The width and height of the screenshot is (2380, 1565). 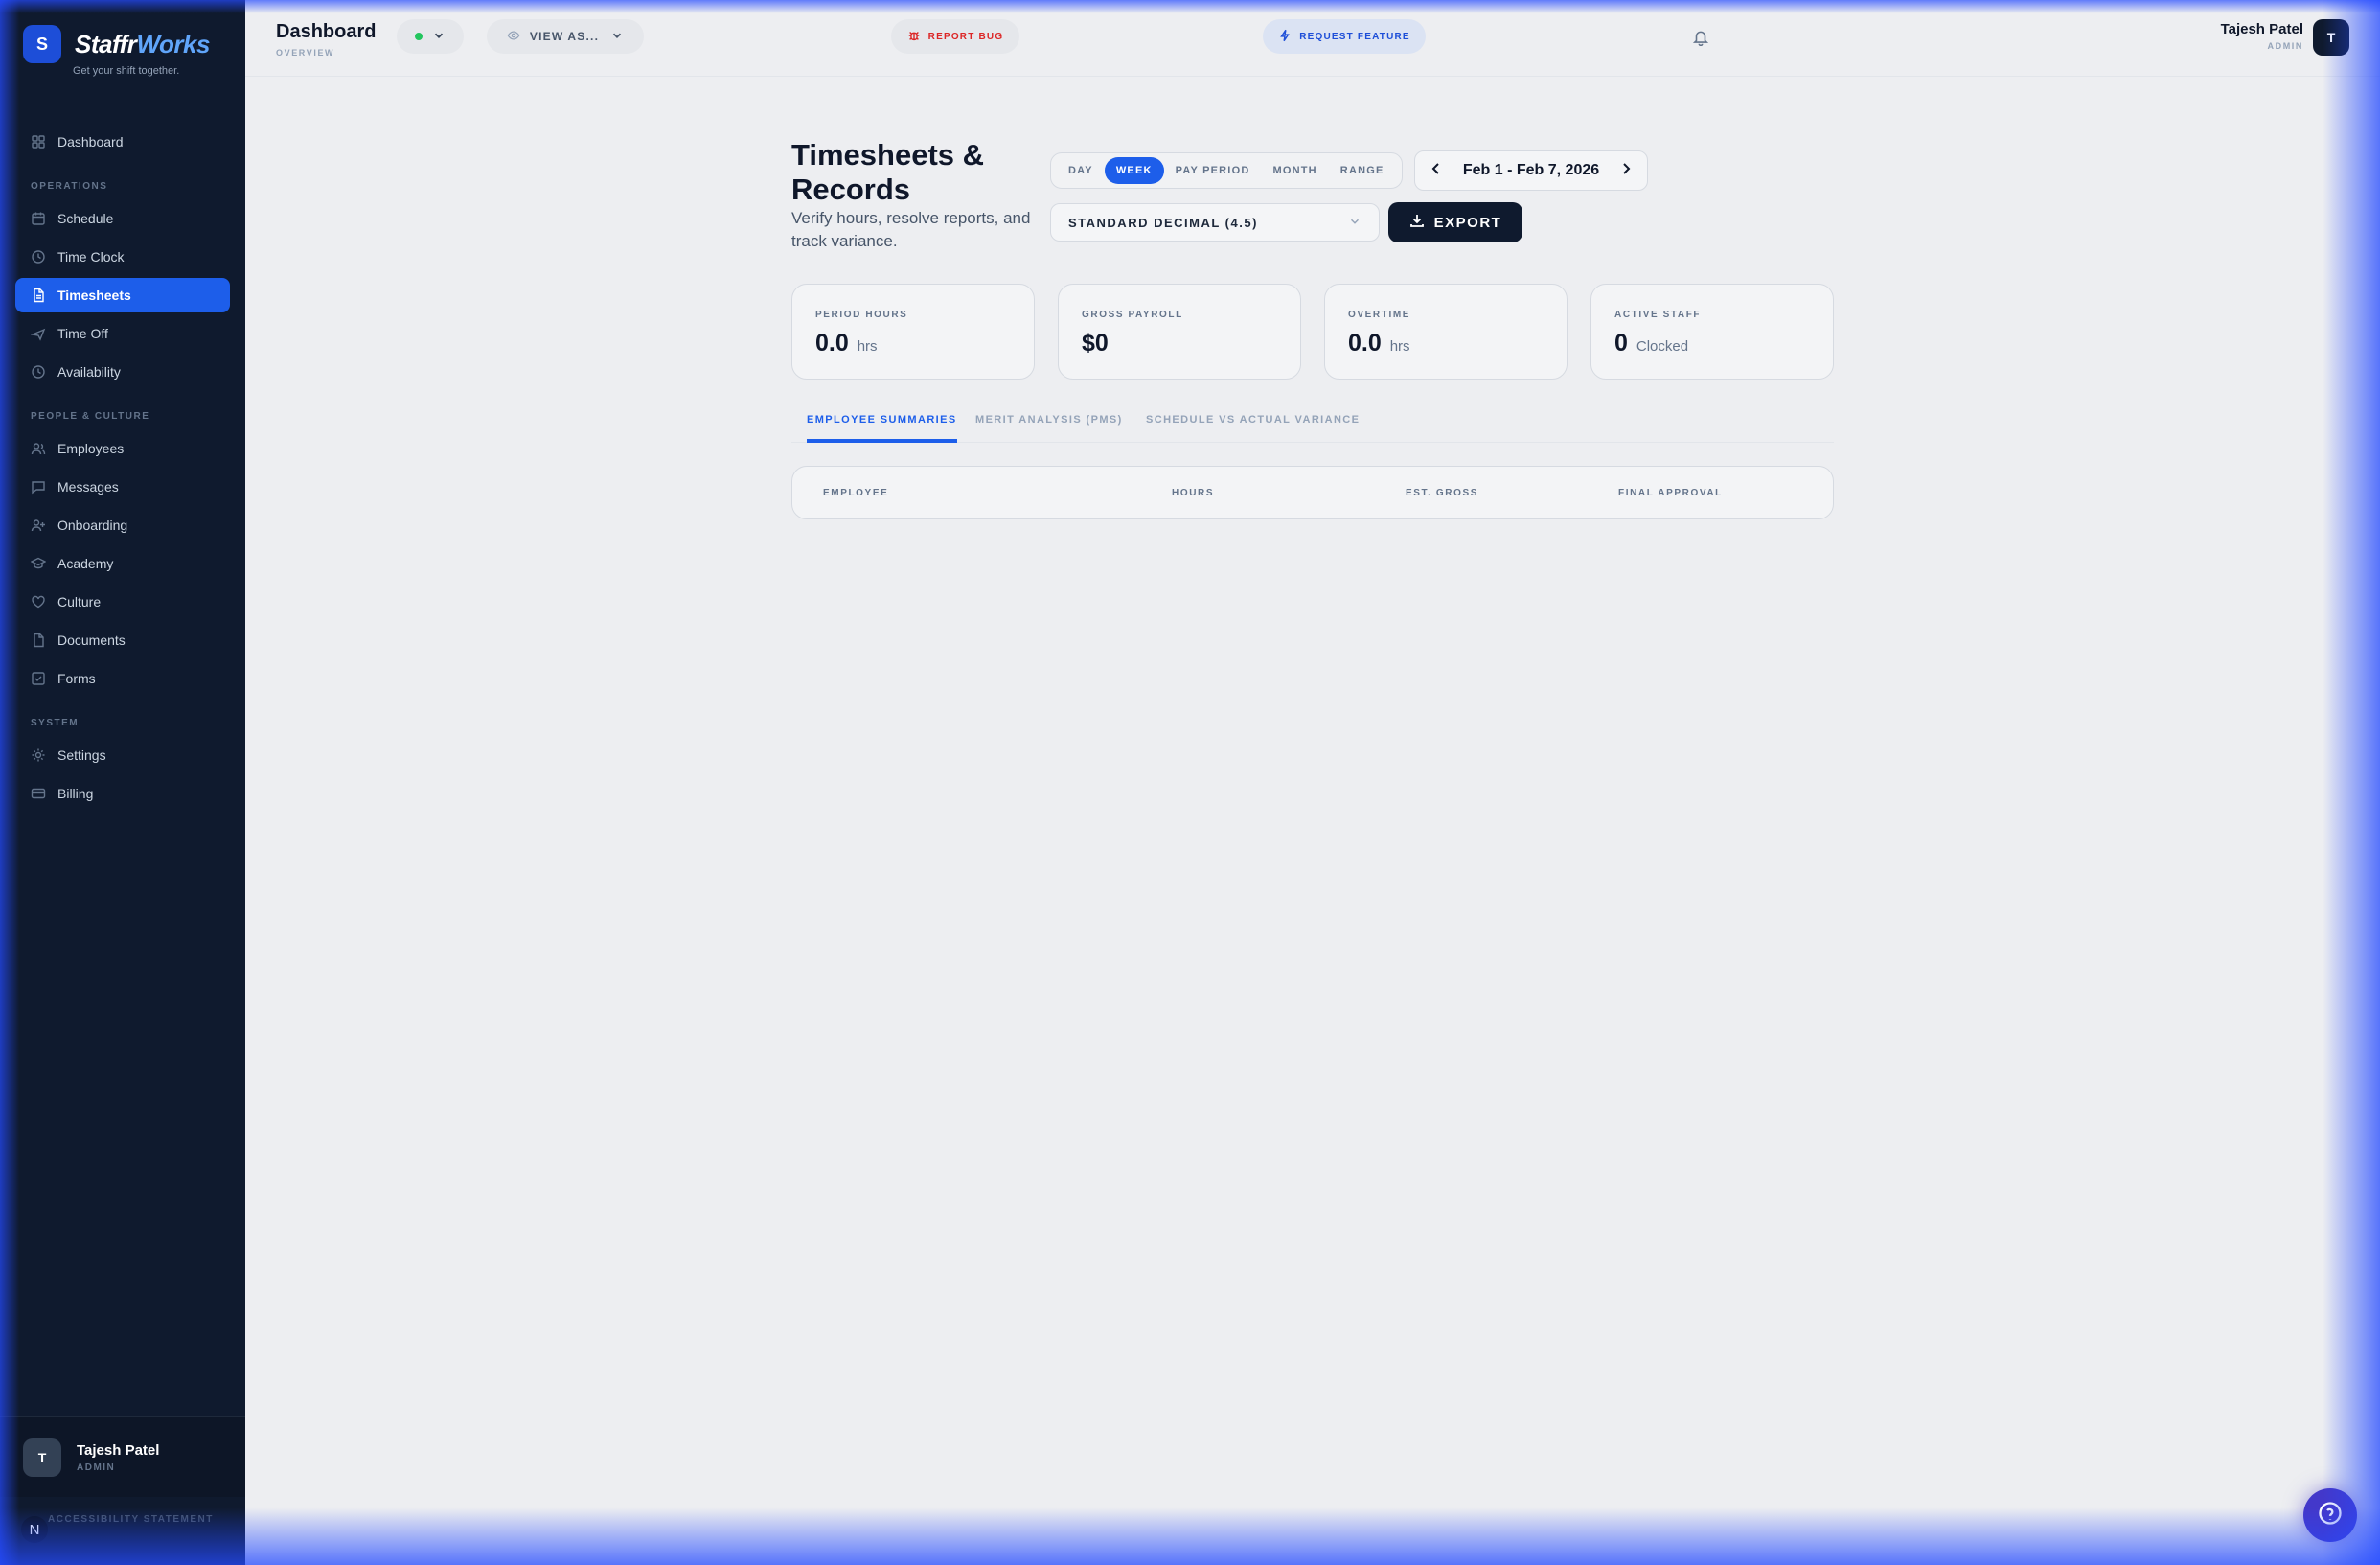 I want to click on heart-icon, so click(x=39, y=602).